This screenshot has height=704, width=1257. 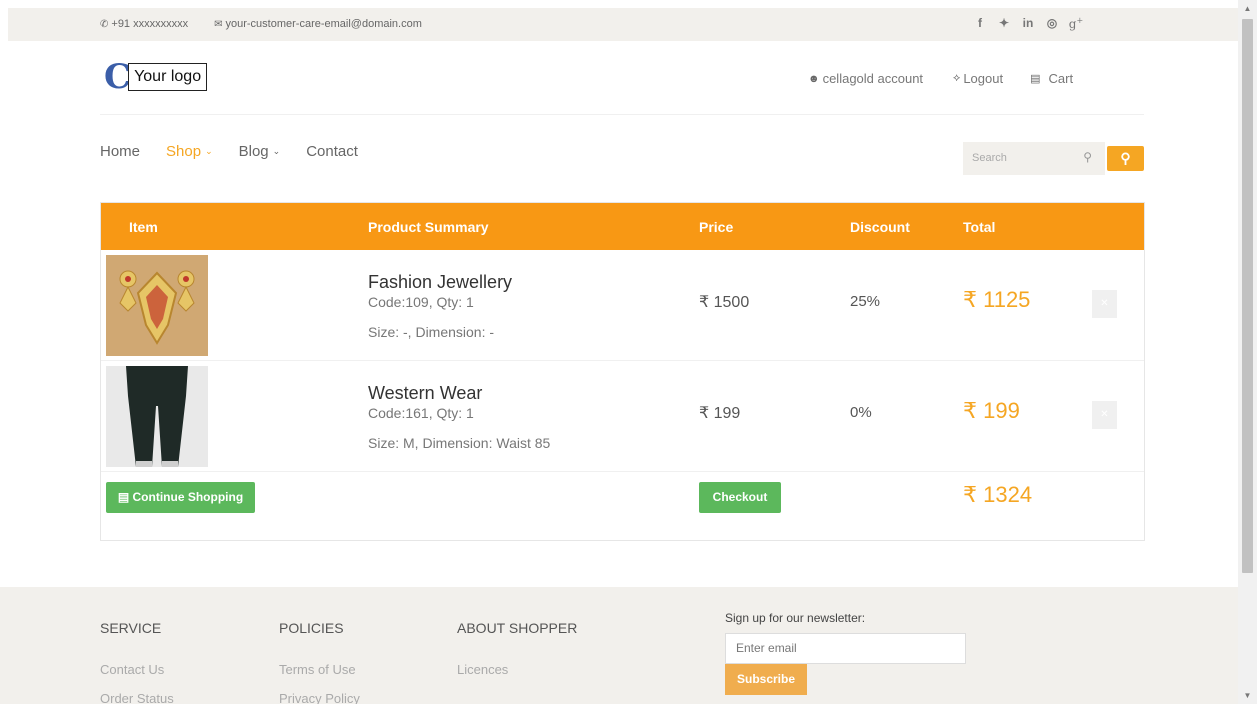 What do you see at coordinates (440, 282) in the screenshot?
I see `product-name: Fashion Jewellery` at bounding box center [440, 282].